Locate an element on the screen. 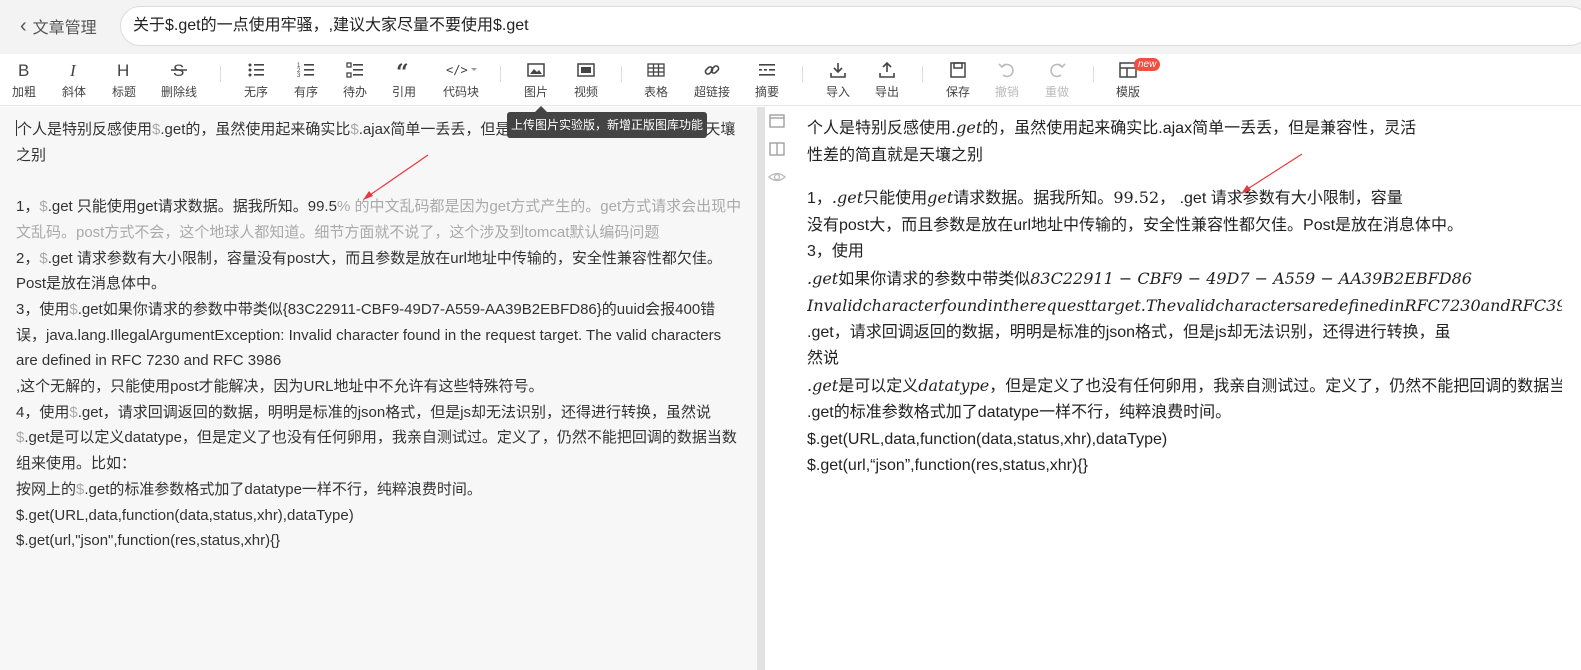 This screenshot has width=1581, height=670. quote-label: 引用 is located at coordinates (403, 92).